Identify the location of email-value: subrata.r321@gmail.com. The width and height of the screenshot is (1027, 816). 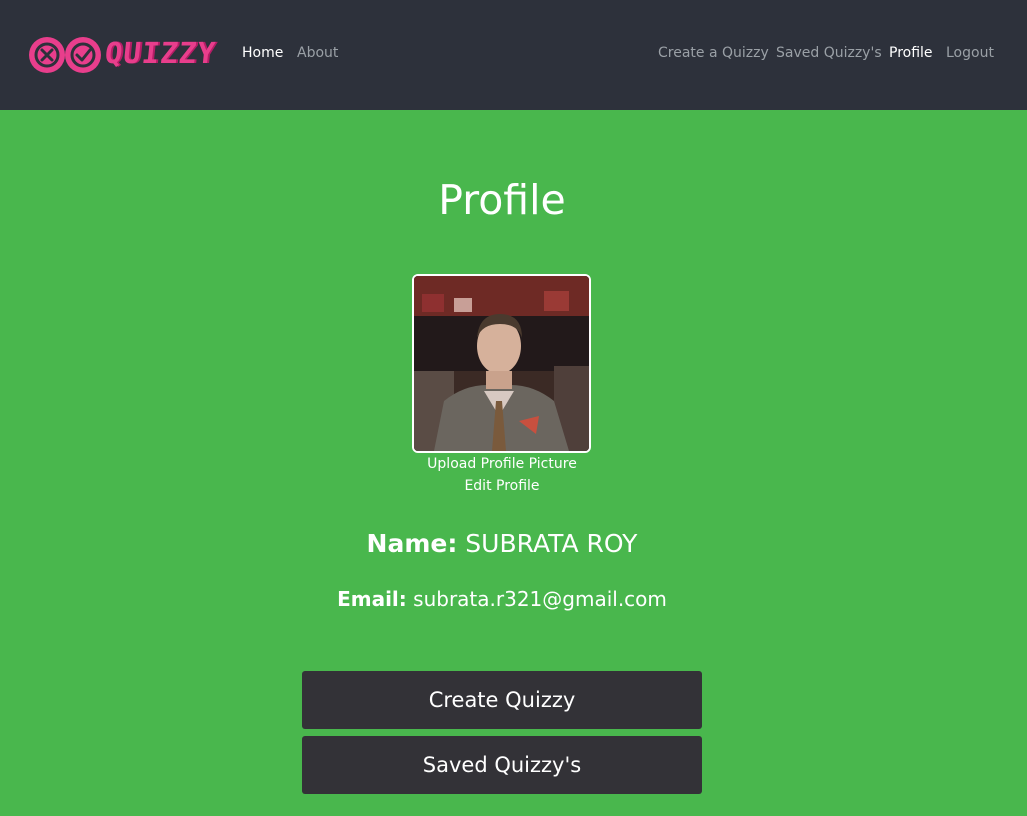
(540, 599).